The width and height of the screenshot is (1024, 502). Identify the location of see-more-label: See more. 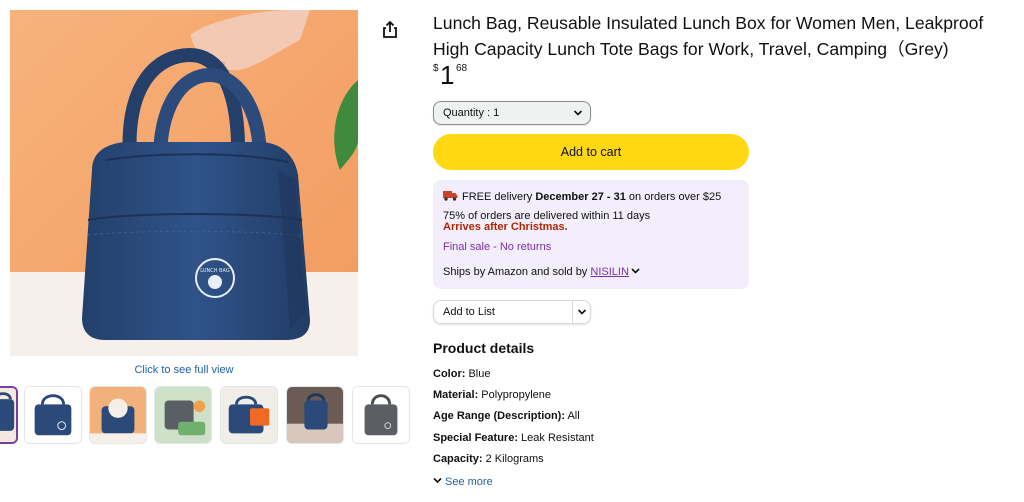
(469, 482).